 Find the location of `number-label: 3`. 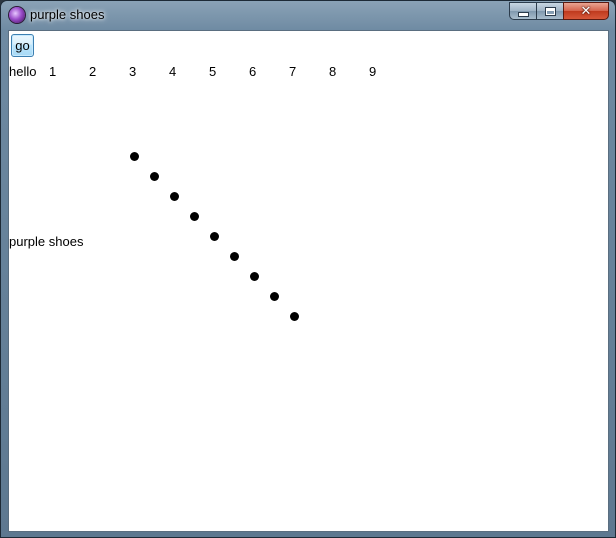

number-label: 3 is located at coordinates (133, 71).